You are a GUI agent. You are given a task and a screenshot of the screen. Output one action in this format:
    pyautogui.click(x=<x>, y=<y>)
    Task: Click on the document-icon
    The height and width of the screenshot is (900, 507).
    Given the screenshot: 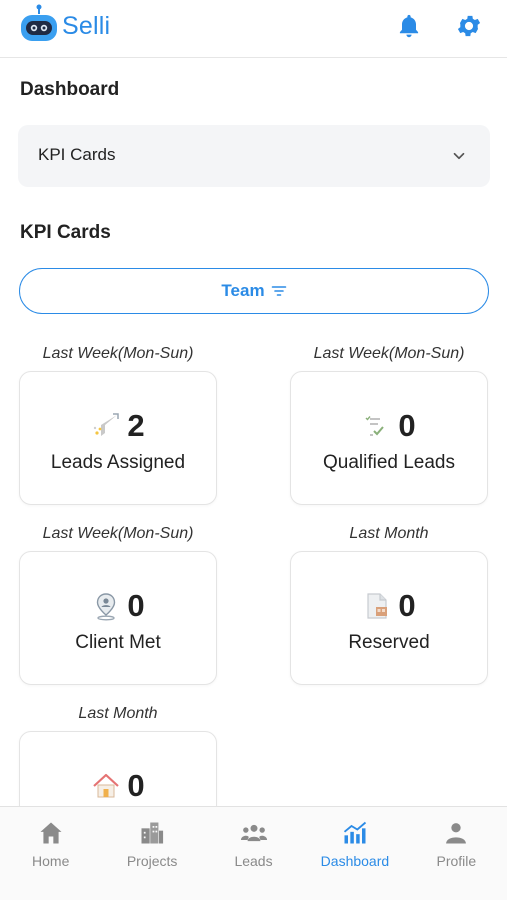 What is the action you would take?
    pyautogui.click(x=377, y=606)
    